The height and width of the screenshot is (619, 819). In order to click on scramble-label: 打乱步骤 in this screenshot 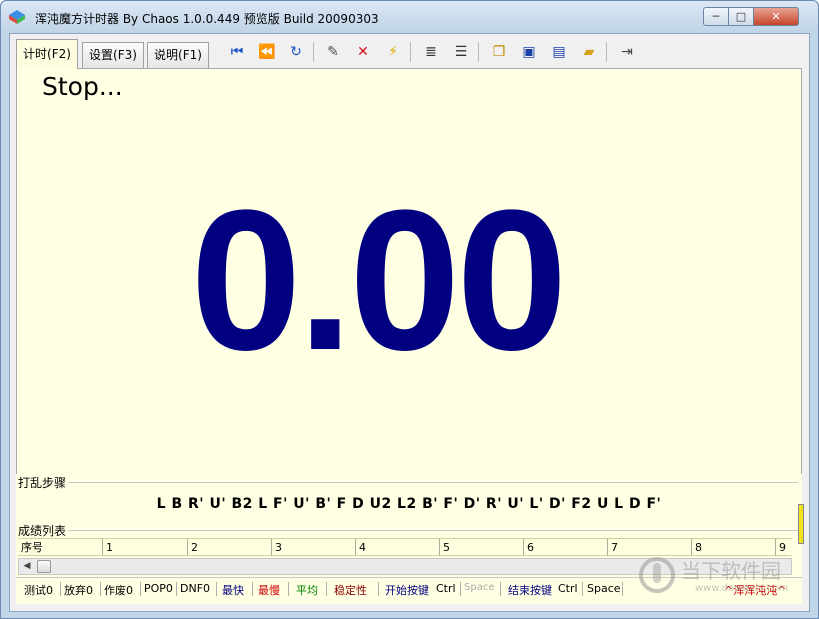, I will do `click(42, 482)`.